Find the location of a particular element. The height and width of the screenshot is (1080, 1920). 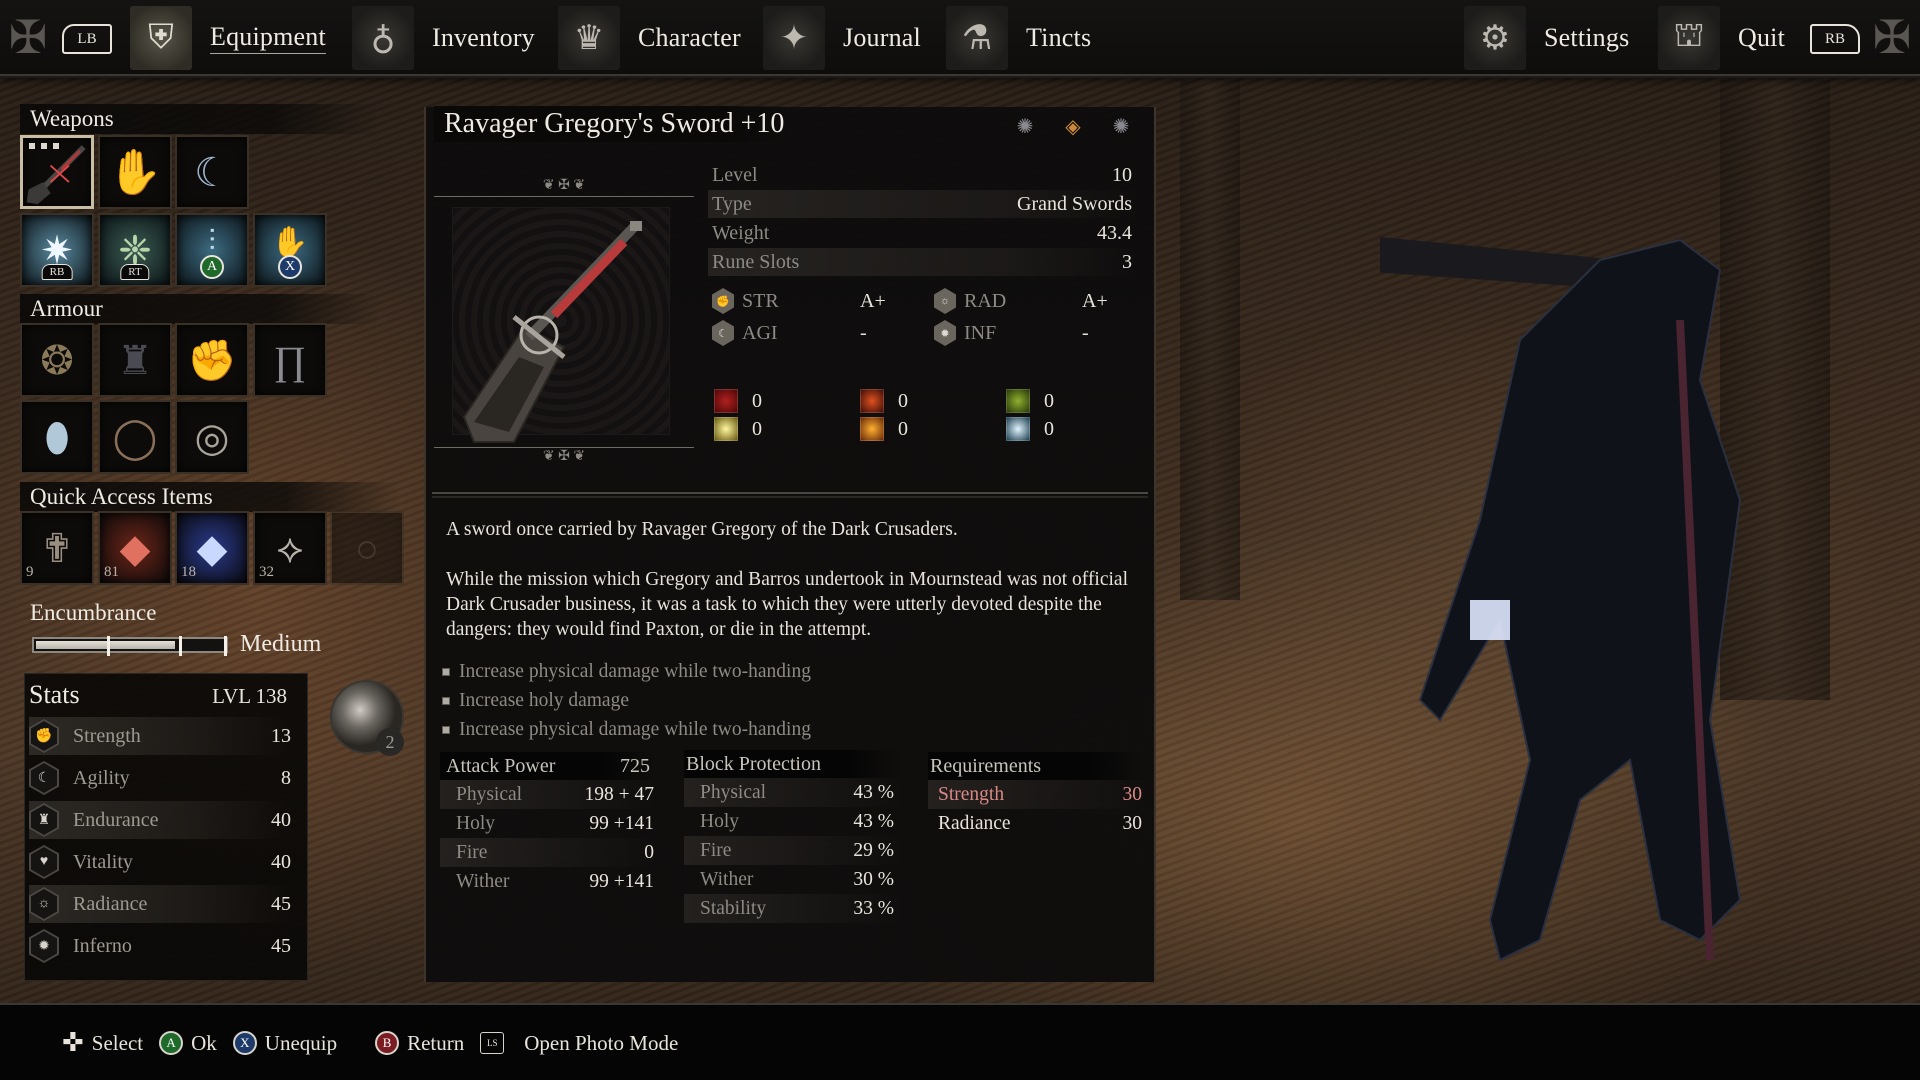

player-character is located at coordinates (1561, 599).